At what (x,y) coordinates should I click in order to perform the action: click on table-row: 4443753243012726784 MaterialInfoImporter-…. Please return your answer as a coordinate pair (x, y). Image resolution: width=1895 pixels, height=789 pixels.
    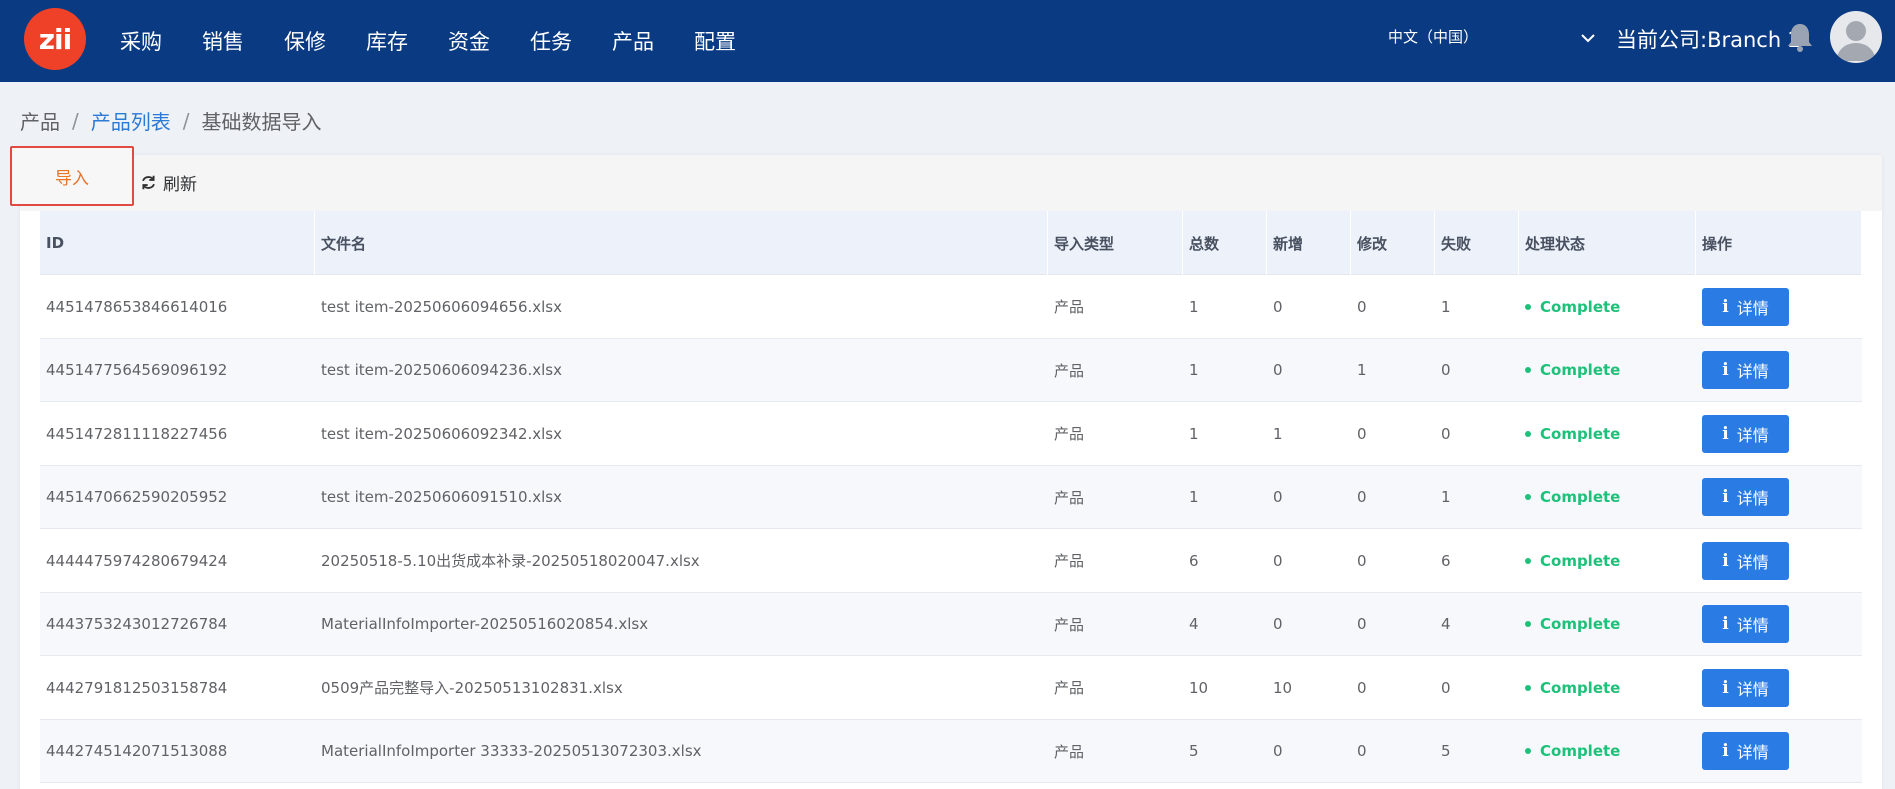
    Looking at the image, I should click on (951, 624).